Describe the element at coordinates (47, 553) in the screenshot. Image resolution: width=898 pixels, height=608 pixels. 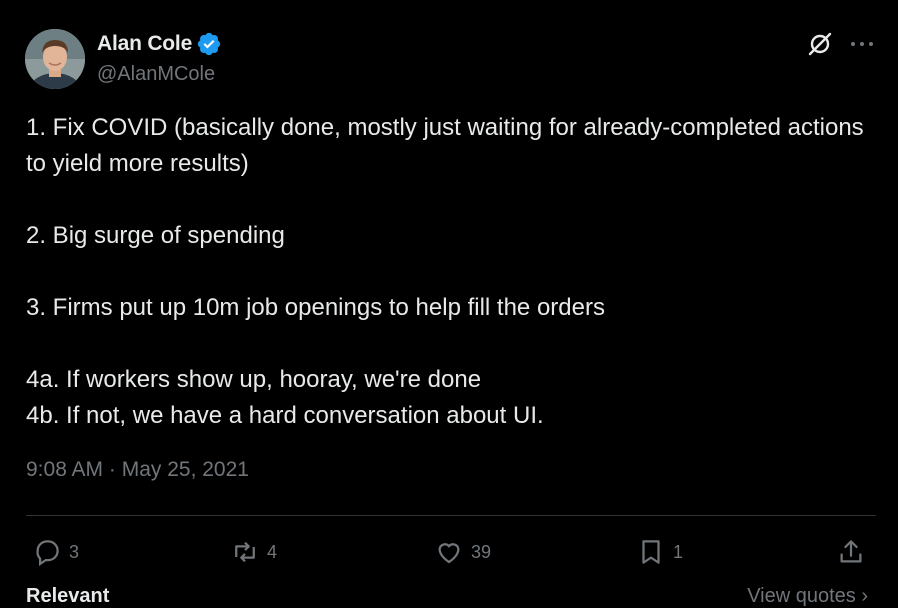
I see `reply-icon` at that location.